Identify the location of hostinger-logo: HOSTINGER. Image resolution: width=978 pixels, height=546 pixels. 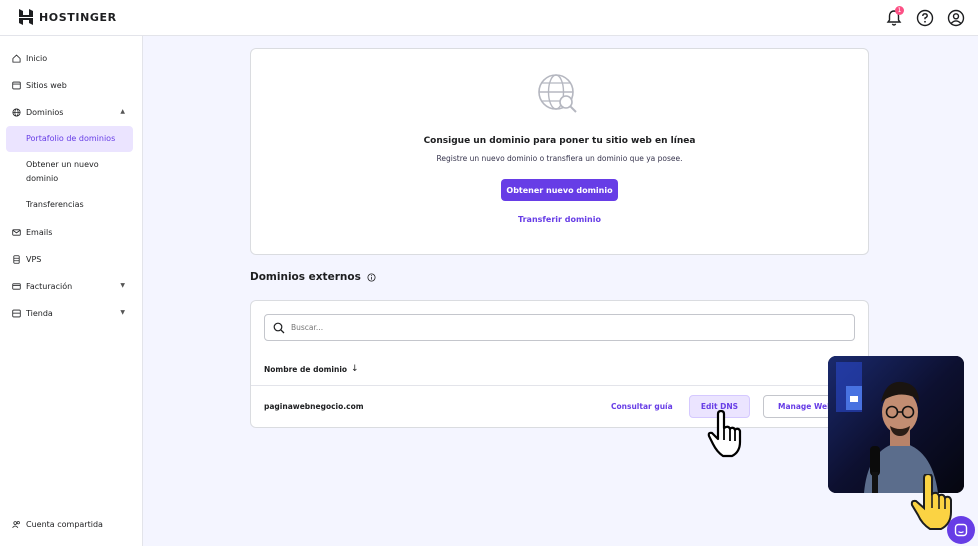
(68, 17).